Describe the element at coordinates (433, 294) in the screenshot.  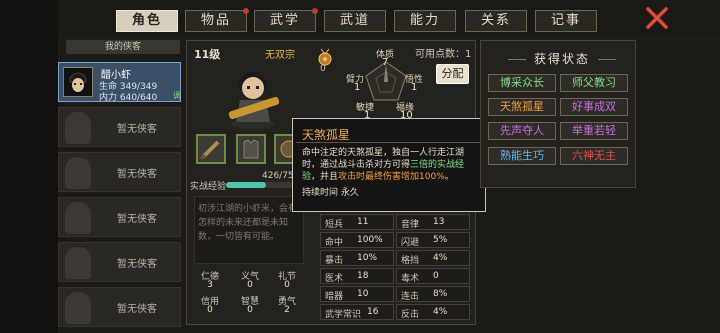
I see `stat-cell: 连击 8%` at that location.